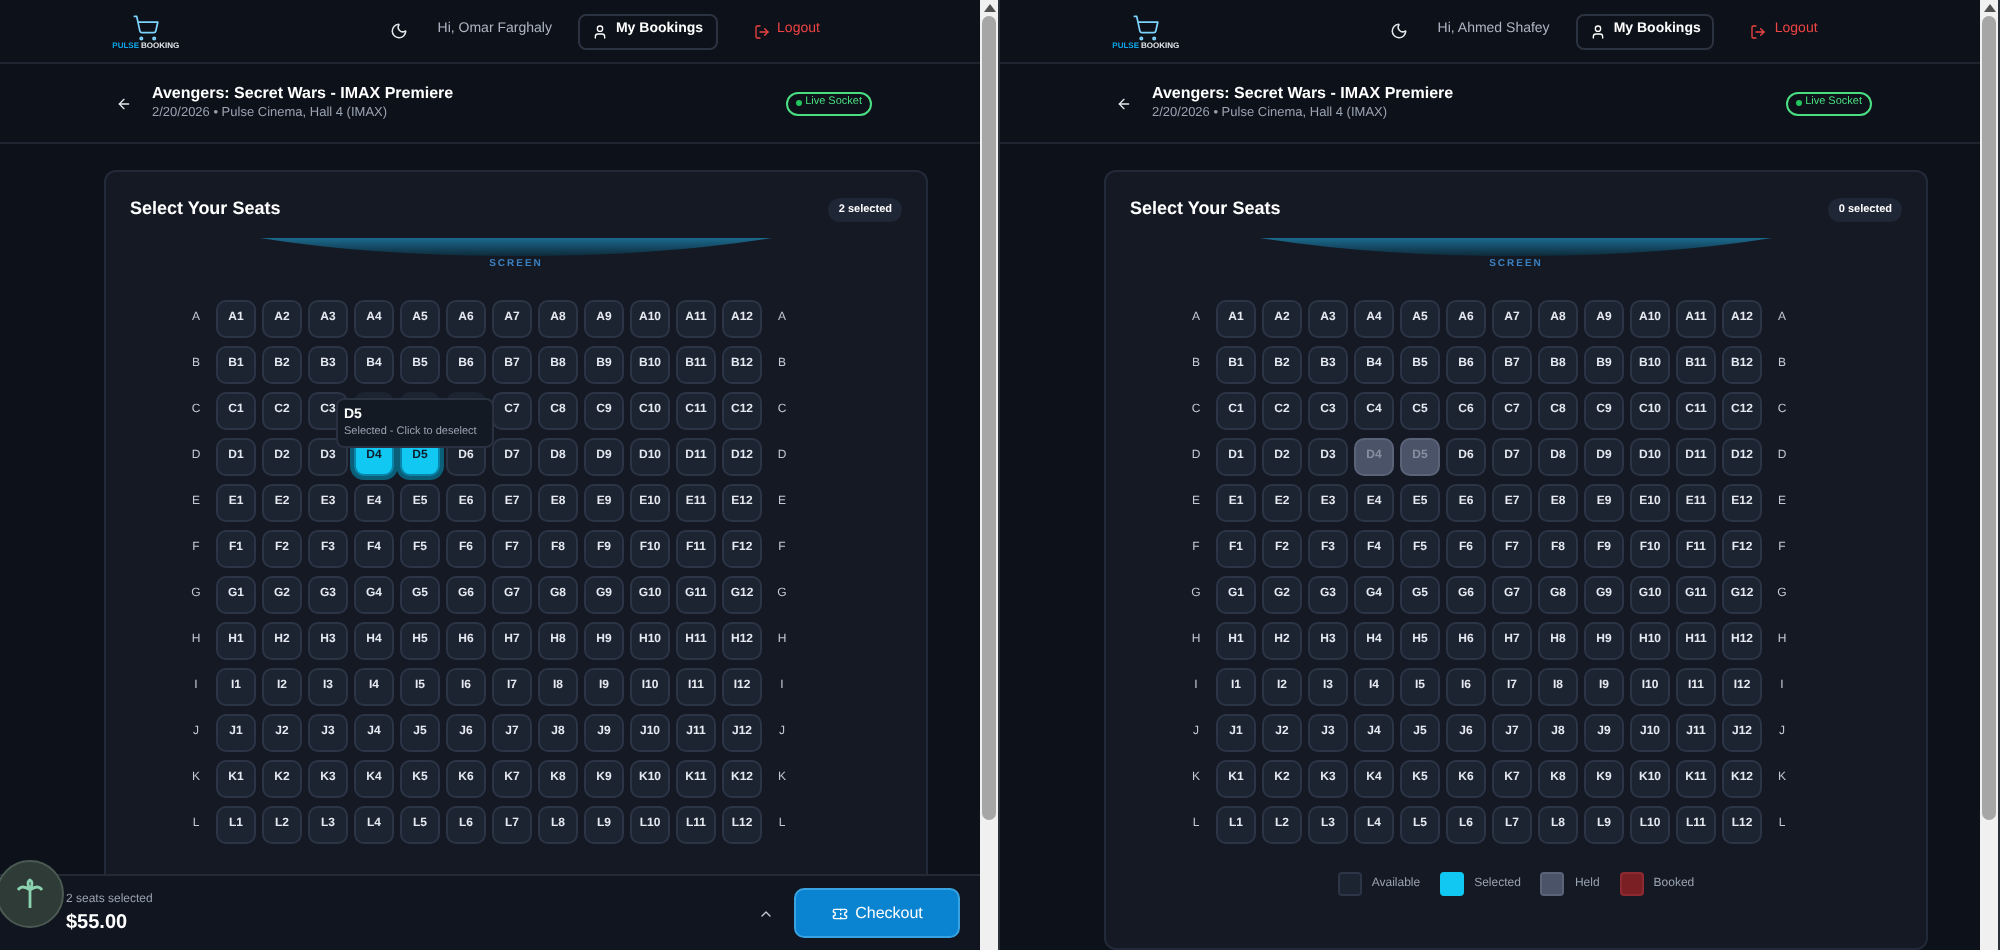 Image resolution: width=2000 pixels, height=950 pixels. Describe the element at coordinates (98, 922) in the screenshot. I see `total-price: $55.00` at that location.